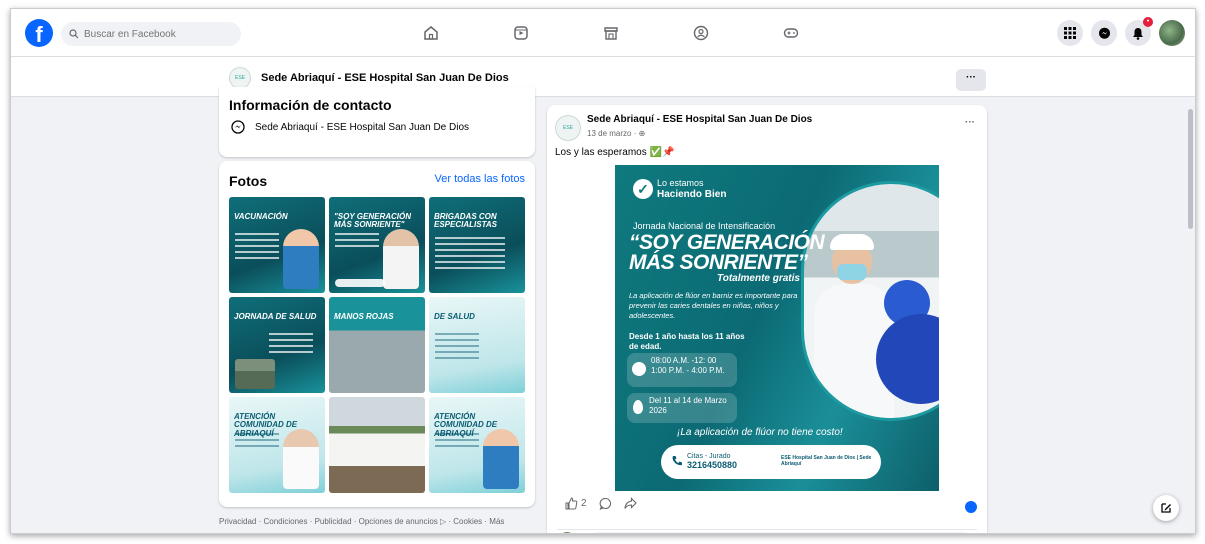 The width and height of the screenshot is (1205, 544). I want to click on menu-button, so click(1070, 33).